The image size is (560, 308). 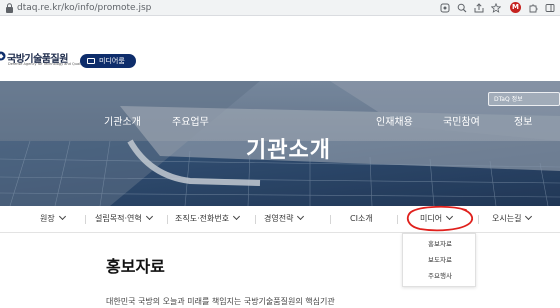 I want to click on hero-menu-participation: 국민참여, so click(x=461, y=120).